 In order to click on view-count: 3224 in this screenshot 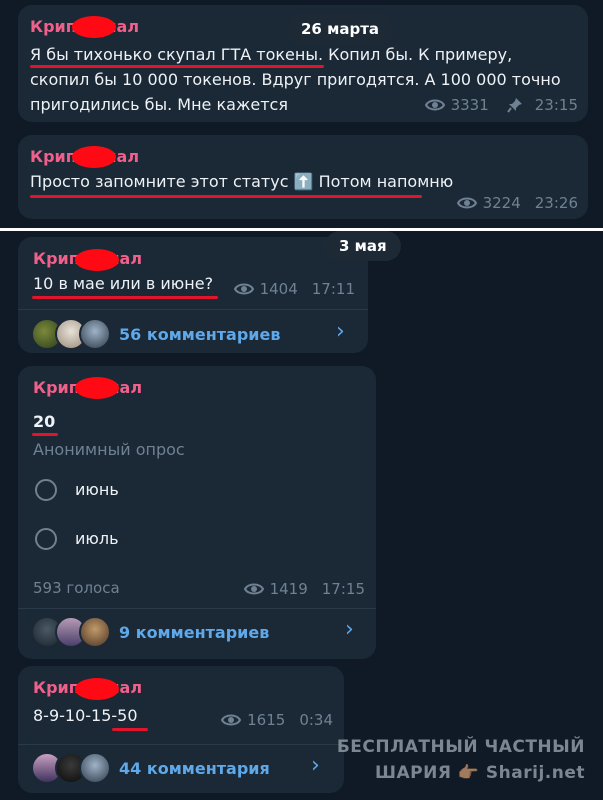, I will do `click(501, 203)`.